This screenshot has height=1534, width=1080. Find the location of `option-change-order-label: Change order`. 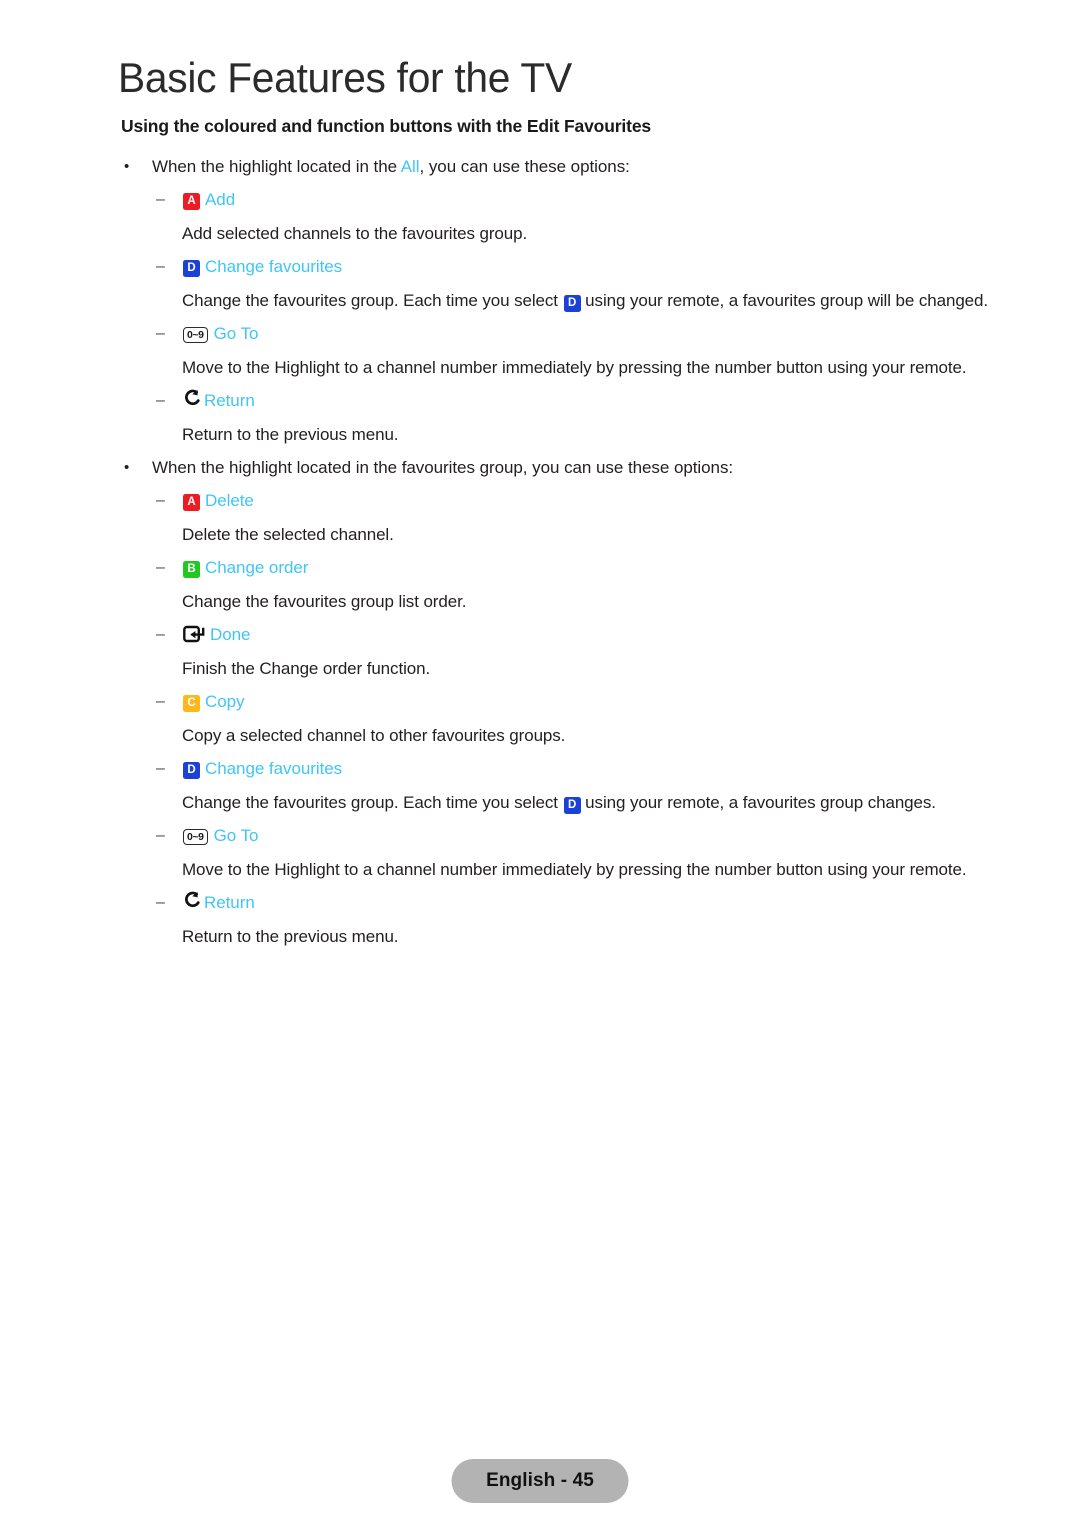

option-change-order-label: Change order is located at coordinates (257, 567).